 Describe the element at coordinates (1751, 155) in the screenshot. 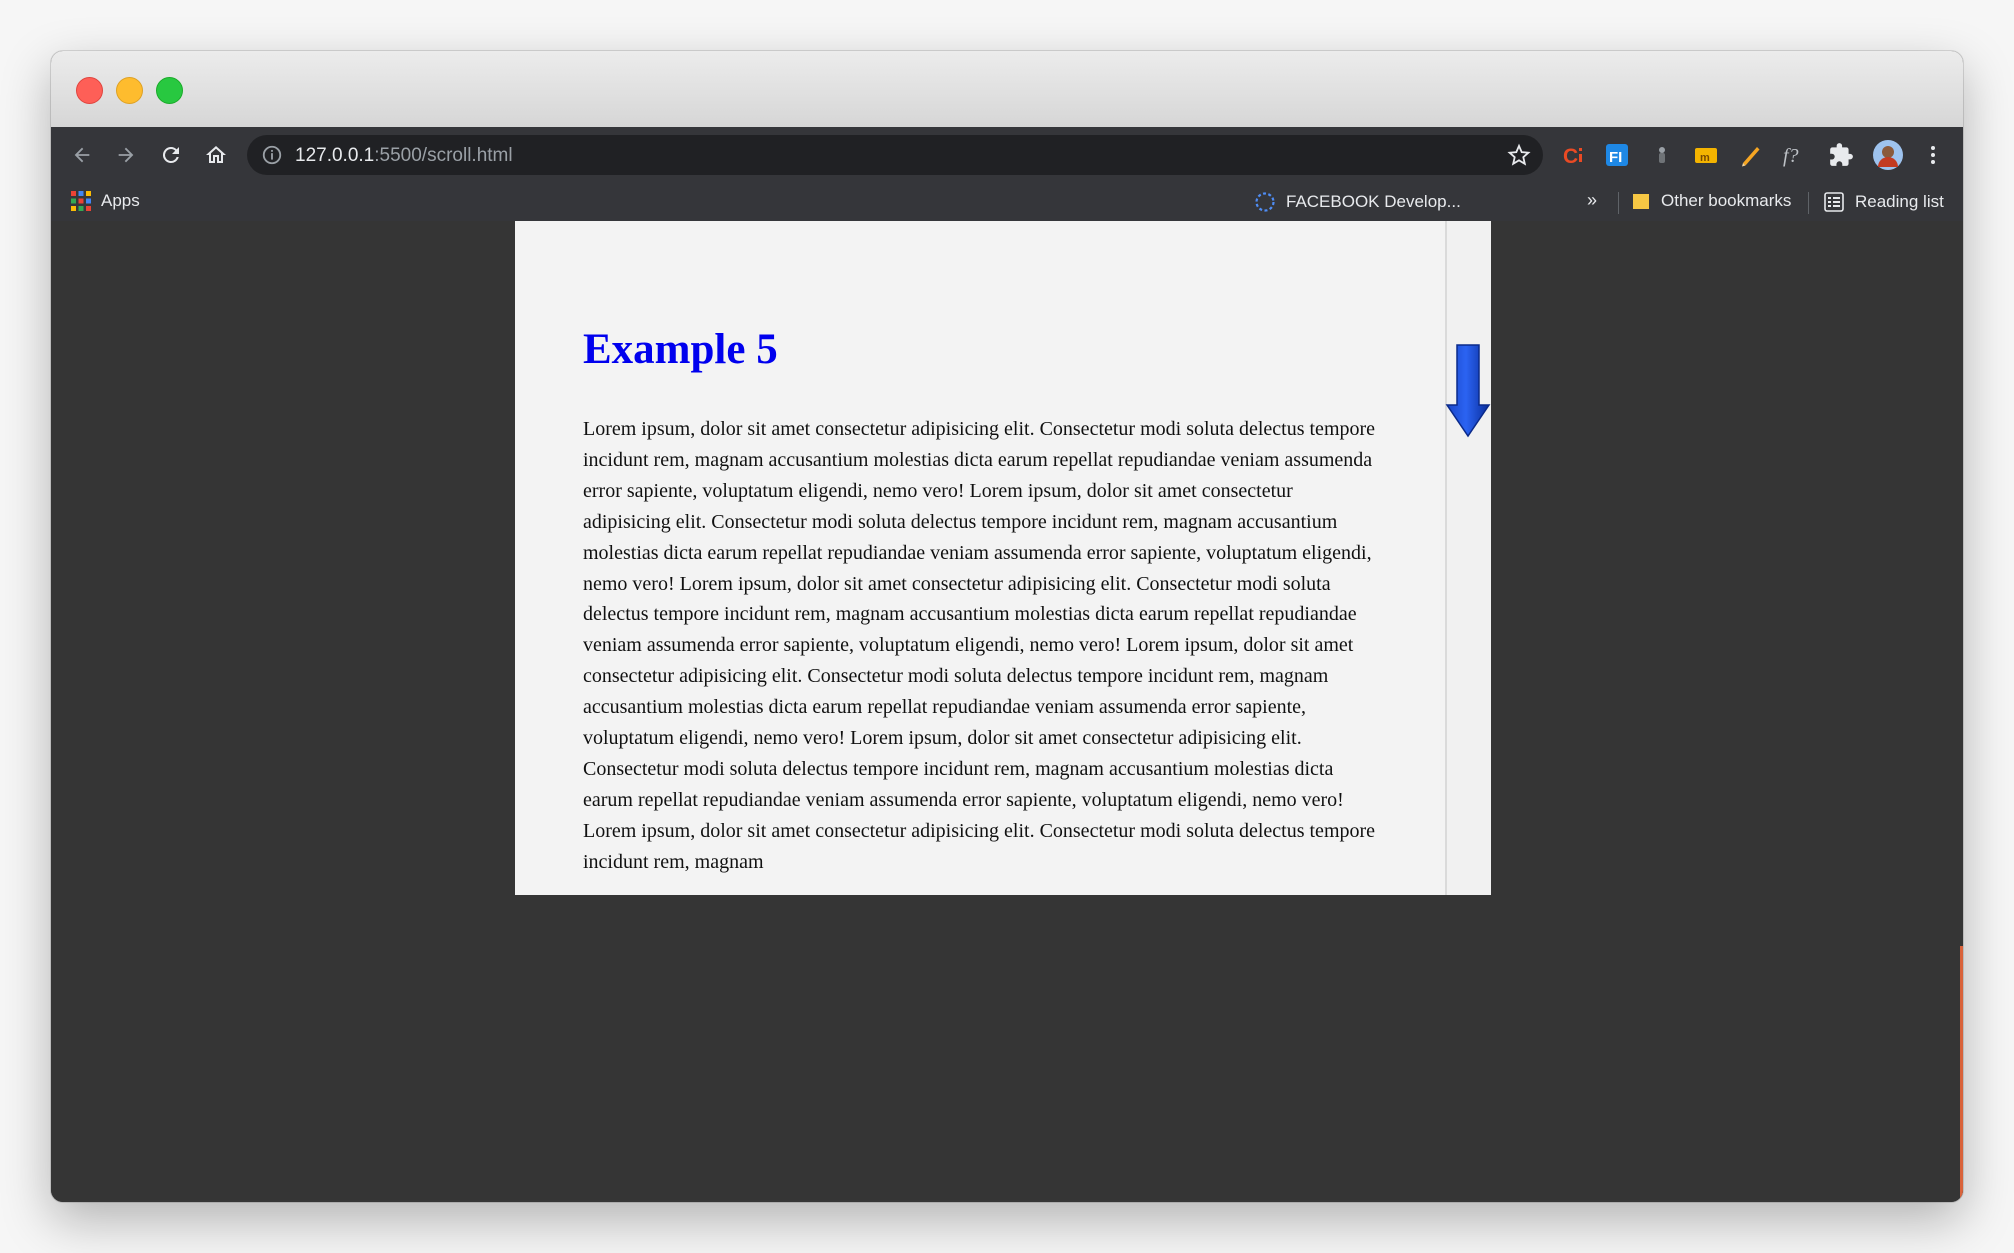

I see `pencil-icon` at that location.